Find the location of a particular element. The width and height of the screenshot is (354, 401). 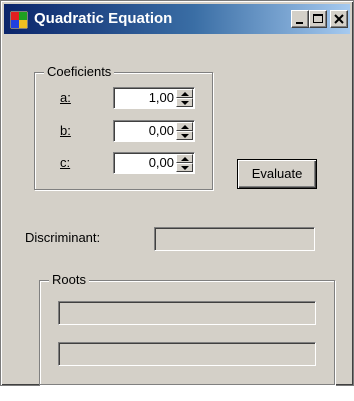

a-label: a: is located at coordinates (65, 97).